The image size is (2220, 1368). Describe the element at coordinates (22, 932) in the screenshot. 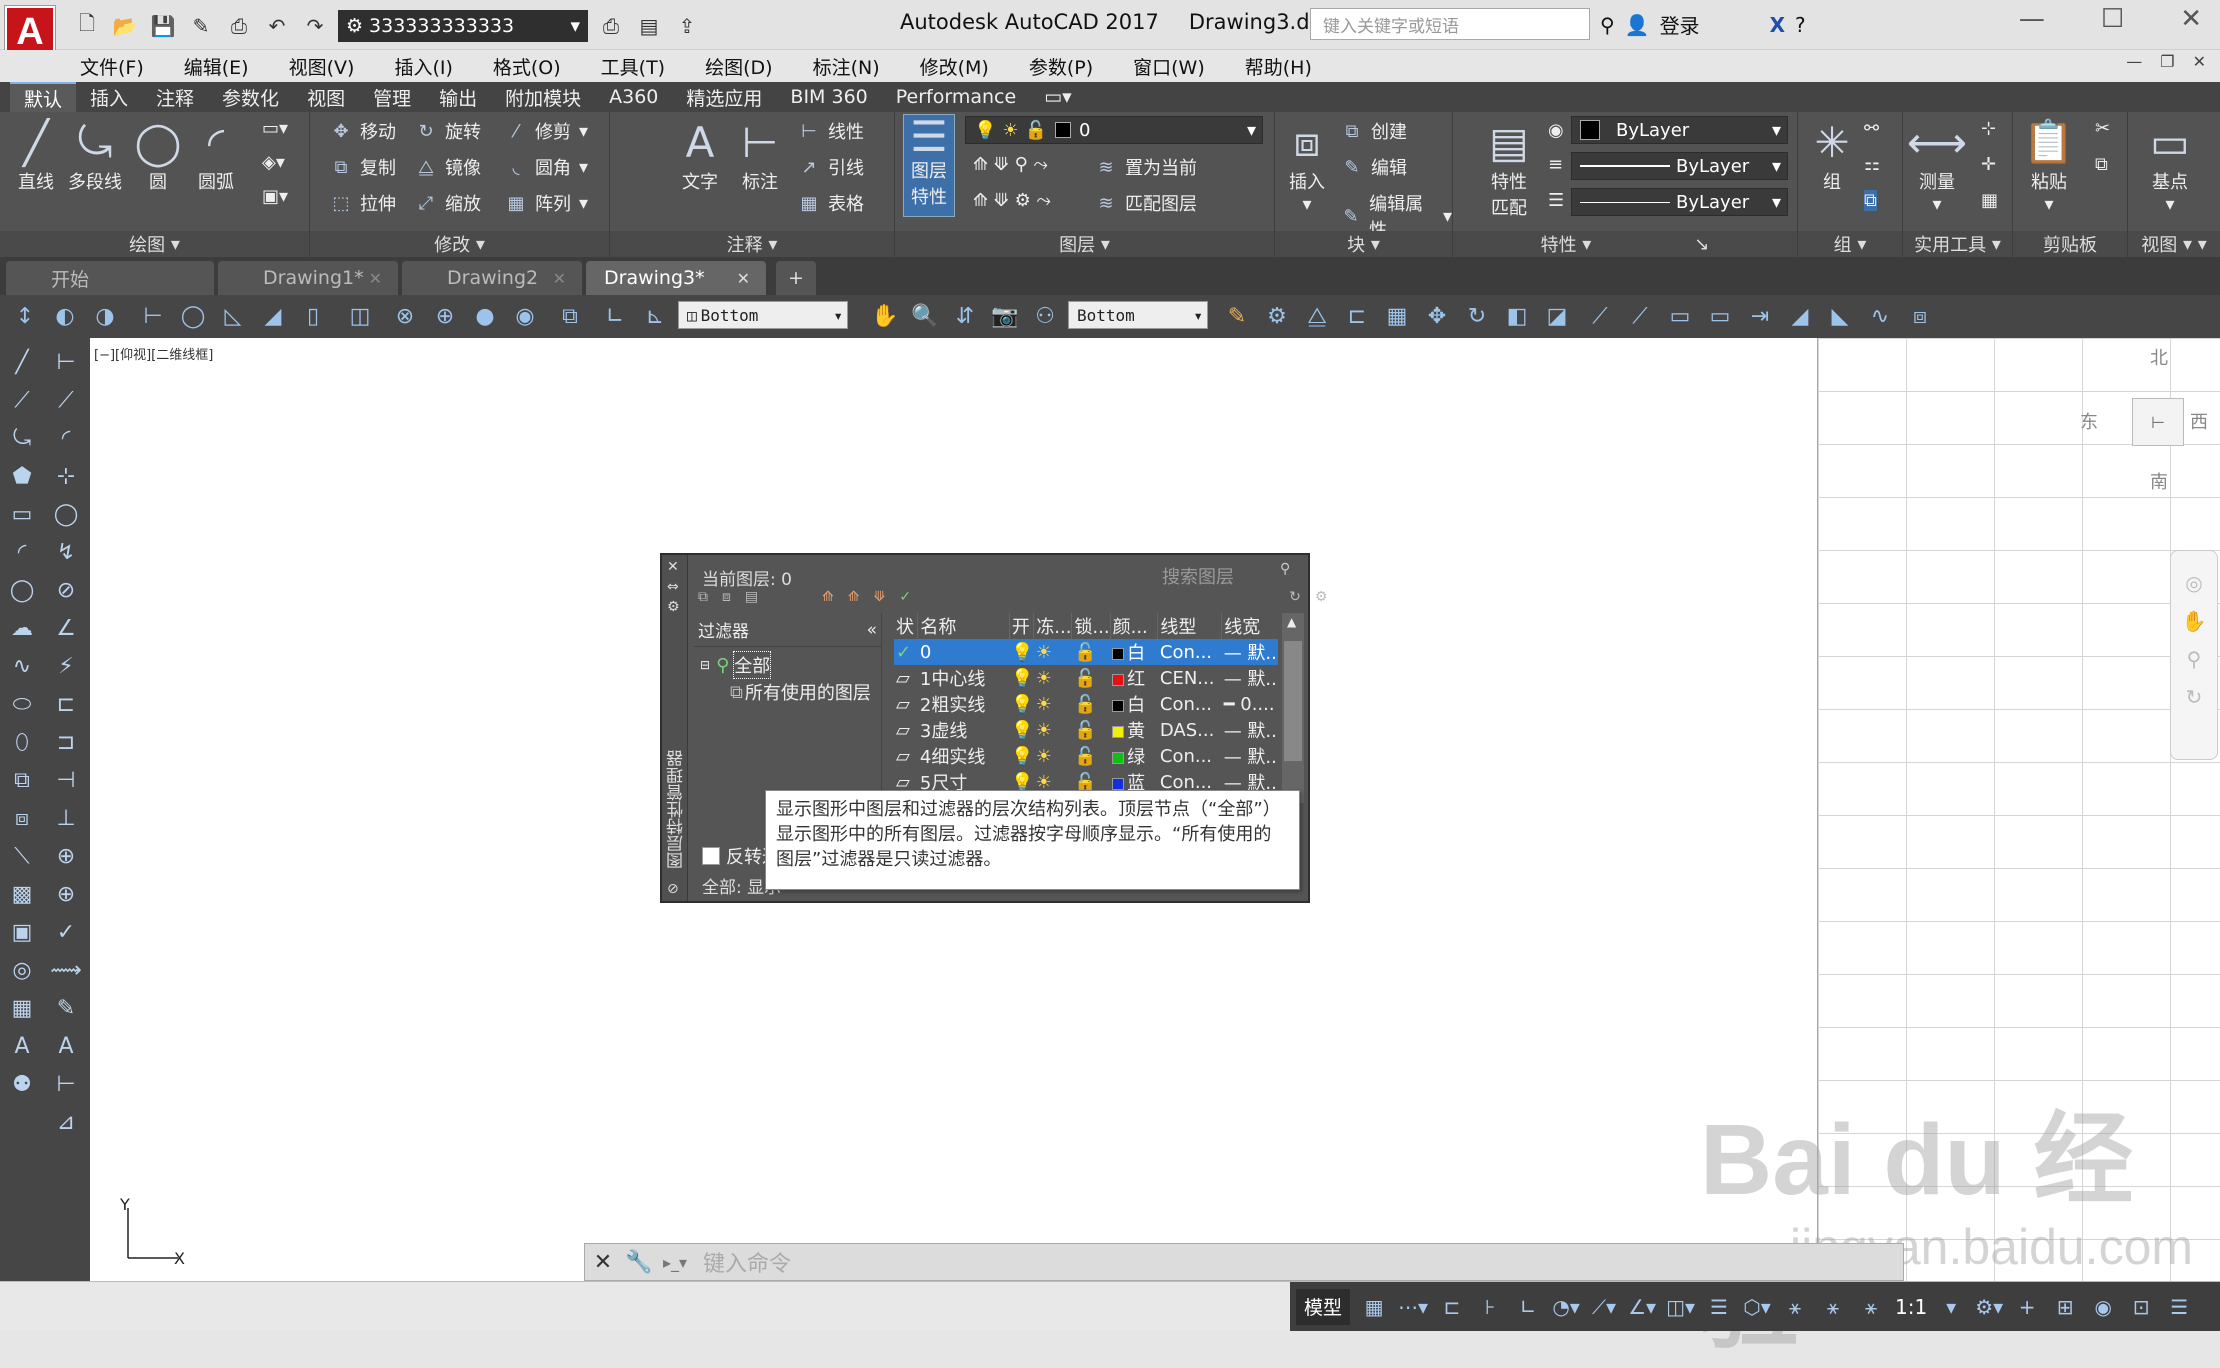

I see `gradient-icon: ▣` at that location.